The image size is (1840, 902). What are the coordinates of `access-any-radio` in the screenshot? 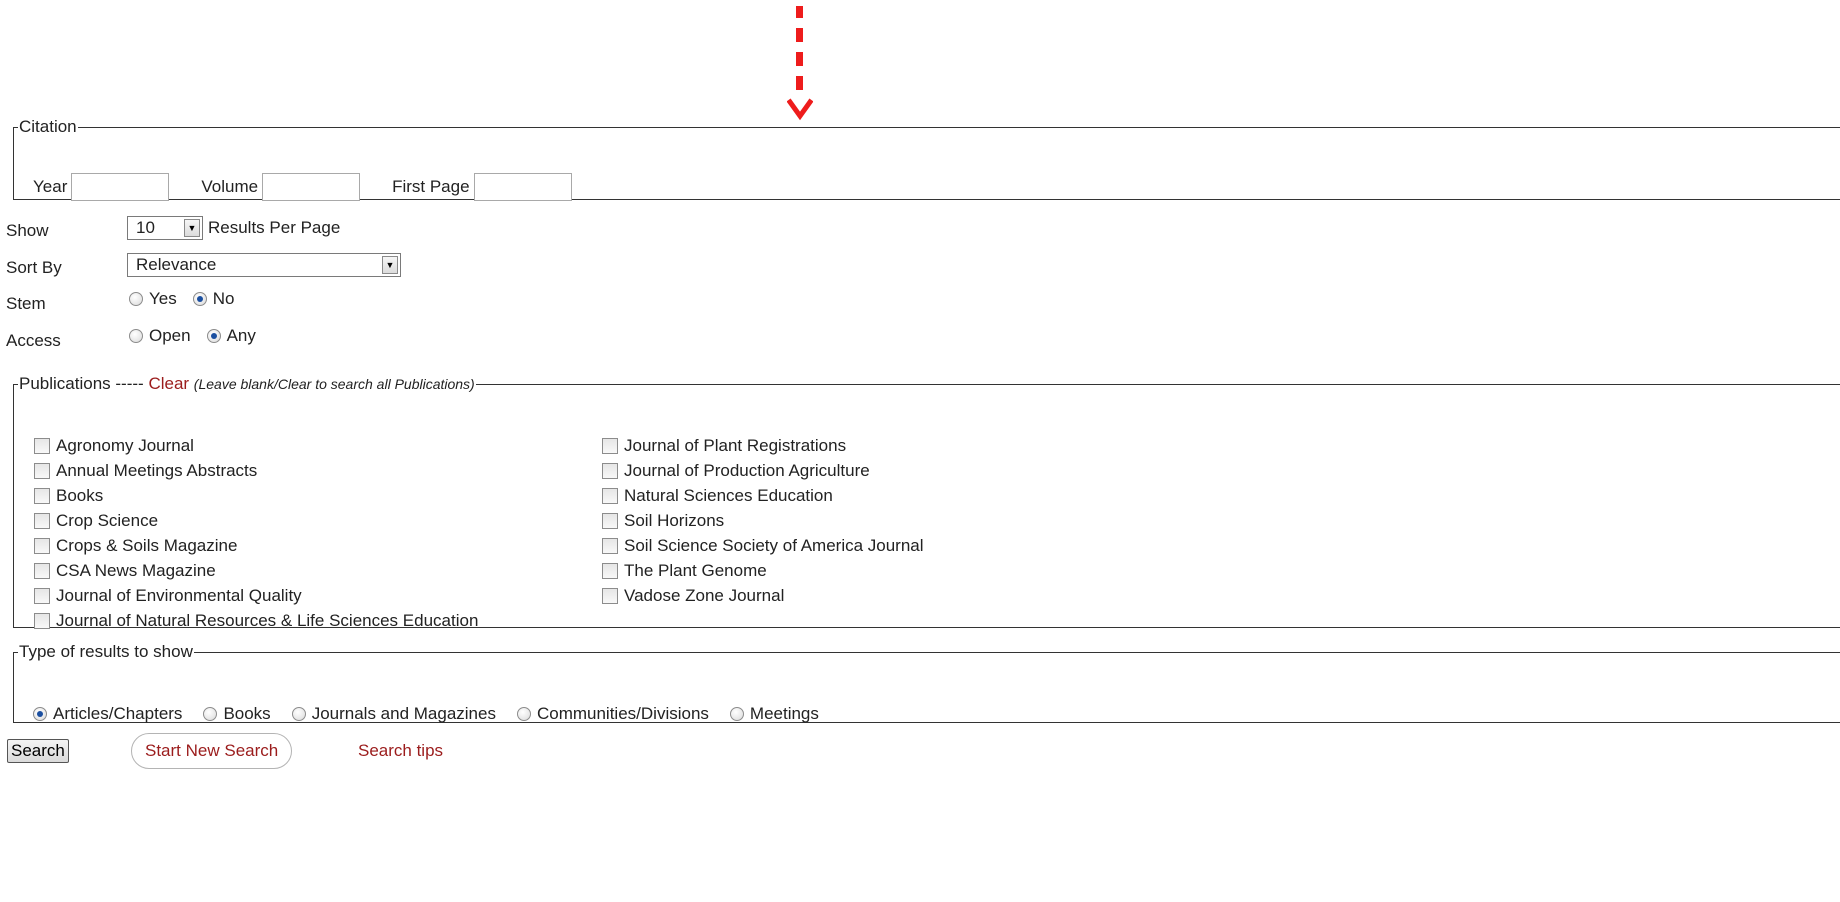 It's located at (213, 336).